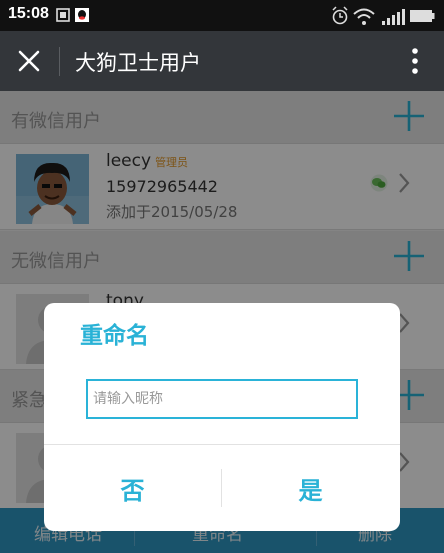 The width and height of the screenshot is (444, 553). I want to click on title-bar: 大狗卫士用户, so click(222, 61).